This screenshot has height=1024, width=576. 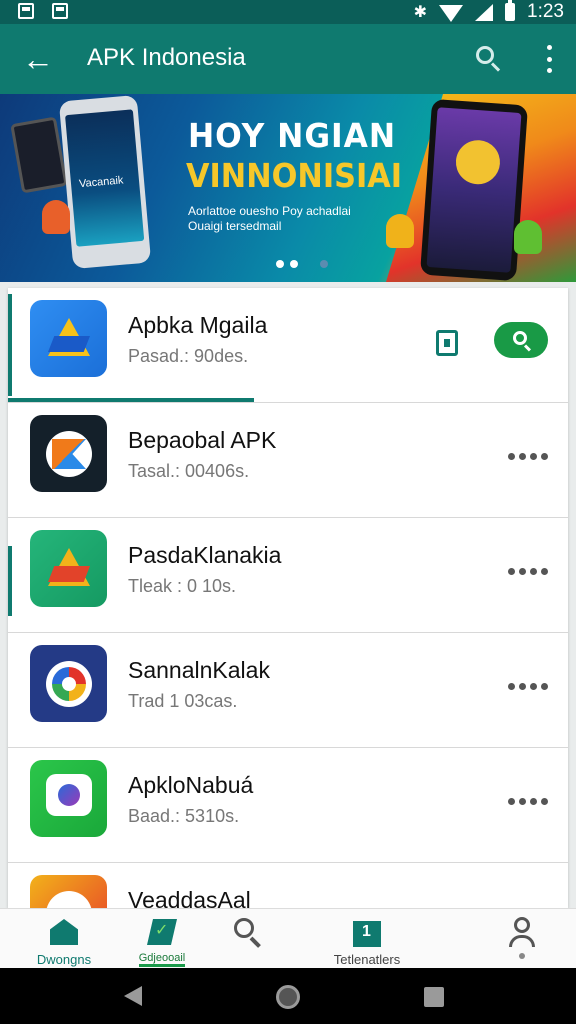 What do you see at coordinates (288, 12) in the screenshot?
I see `status-bar: ✱ 1:23` at bounding box center [288, 12].